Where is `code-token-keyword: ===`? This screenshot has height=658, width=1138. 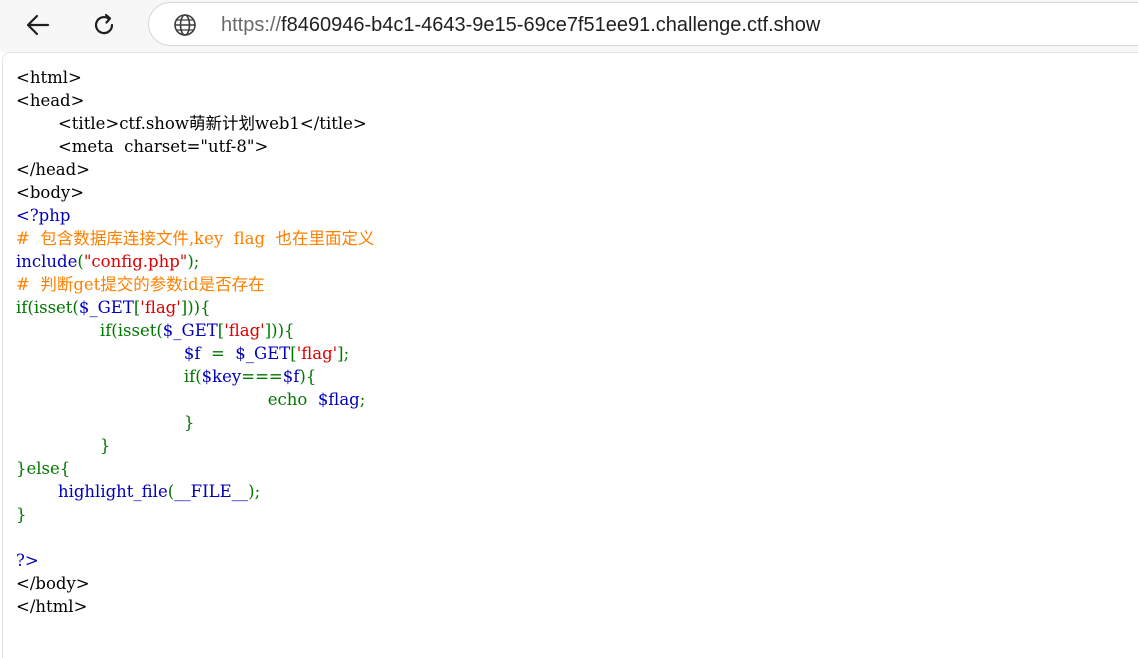 code-token-keyword: === is located at coordinates (262, 376).